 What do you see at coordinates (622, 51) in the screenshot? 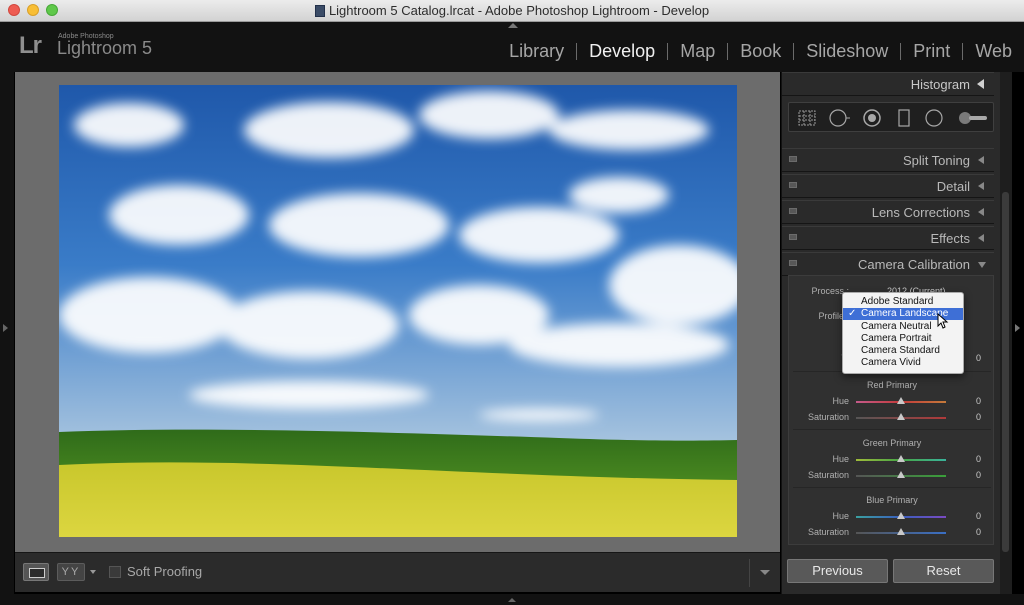
I see `module-develop: Develop` at bounding box center [622, 51].